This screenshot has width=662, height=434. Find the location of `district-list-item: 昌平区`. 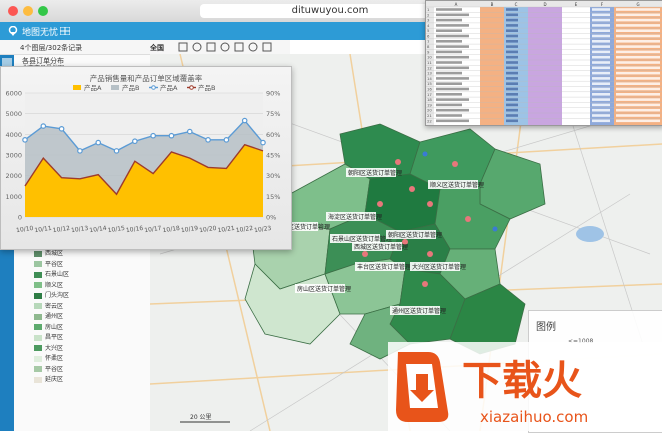

district-list-item: 昌平区 is located at coordinates (48, 337).